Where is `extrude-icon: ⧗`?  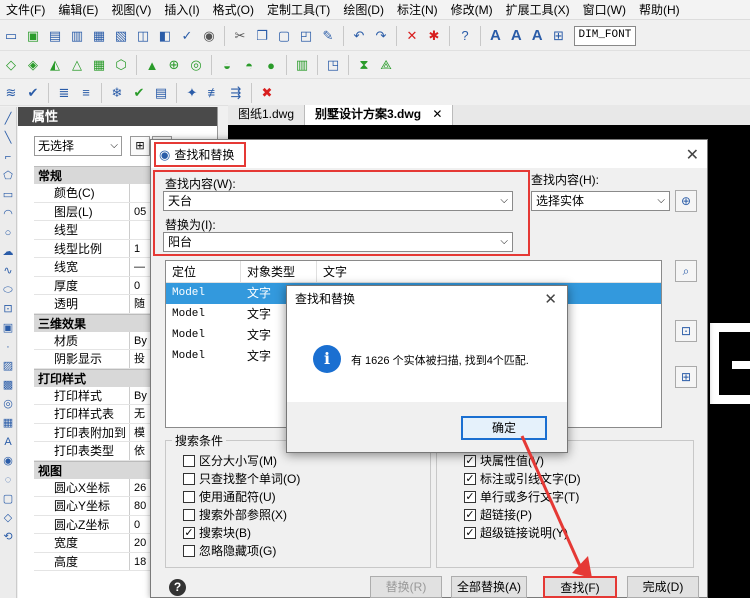 extrude-icon: ⧗ is located at coordinates (364, 65).